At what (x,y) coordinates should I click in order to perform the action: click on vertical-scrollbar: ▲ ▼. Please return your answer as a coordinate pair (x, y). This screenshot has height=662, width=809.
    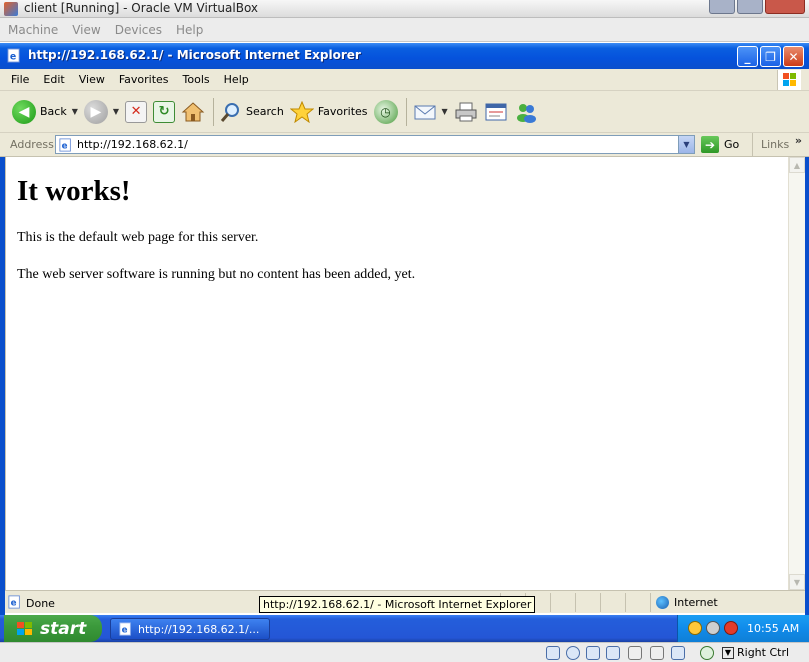
    Looking at the image, I should click on (796, 373).